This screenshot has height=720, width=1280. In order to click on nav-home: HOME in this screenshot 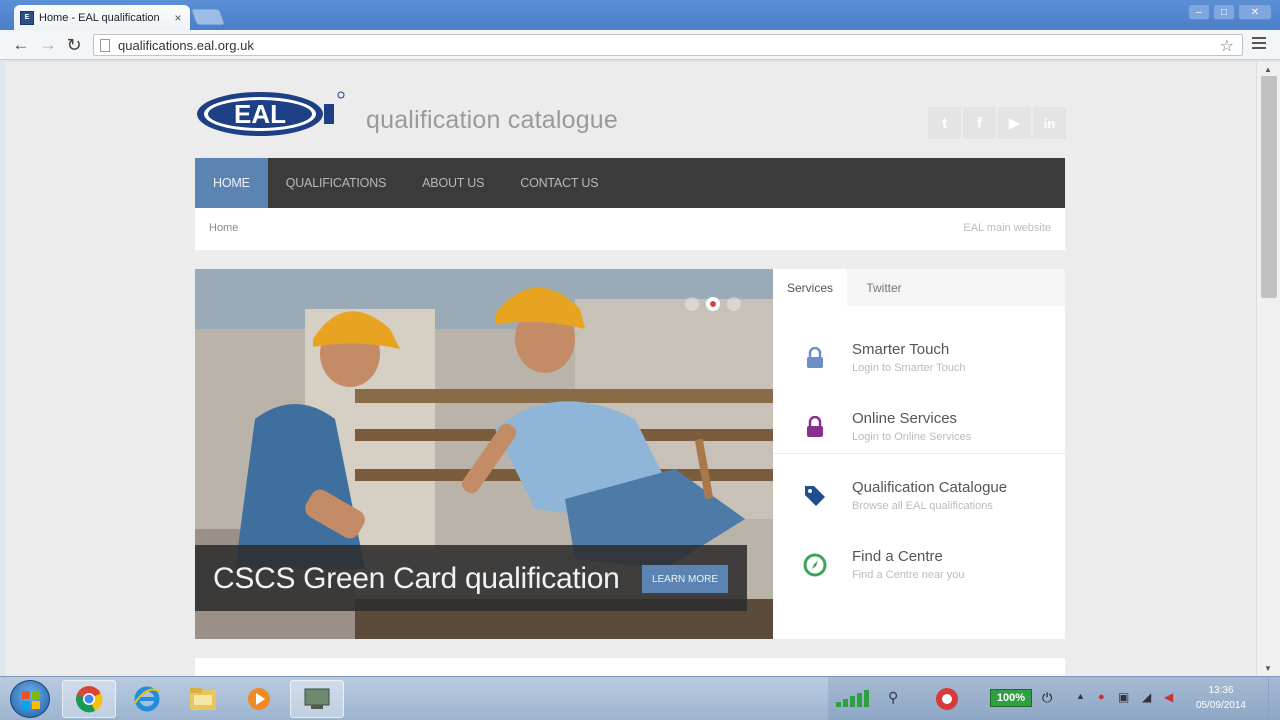, I will do `click(231, 183)`.